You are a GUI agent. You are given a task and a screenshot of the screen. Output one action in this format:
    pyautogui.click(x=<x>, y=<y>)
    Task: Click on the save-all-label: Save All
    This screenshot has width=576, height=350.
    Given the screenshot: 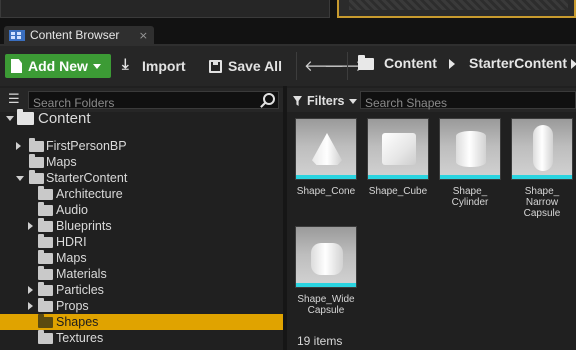 What is the action you would take?
    pyautogui.click(x=255, y=66)
    